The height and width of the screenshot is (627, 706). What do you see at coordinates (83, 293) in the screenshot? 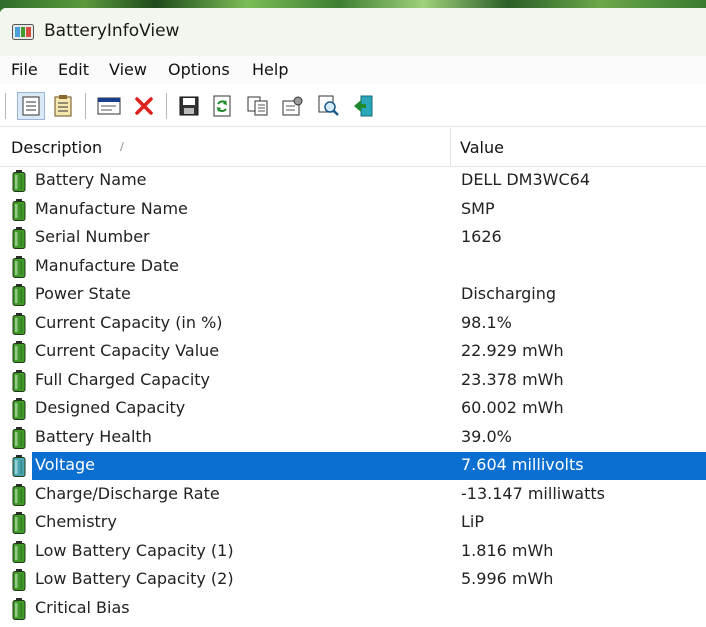
I see `row-description: Power State` at bounding box center [83, 293].